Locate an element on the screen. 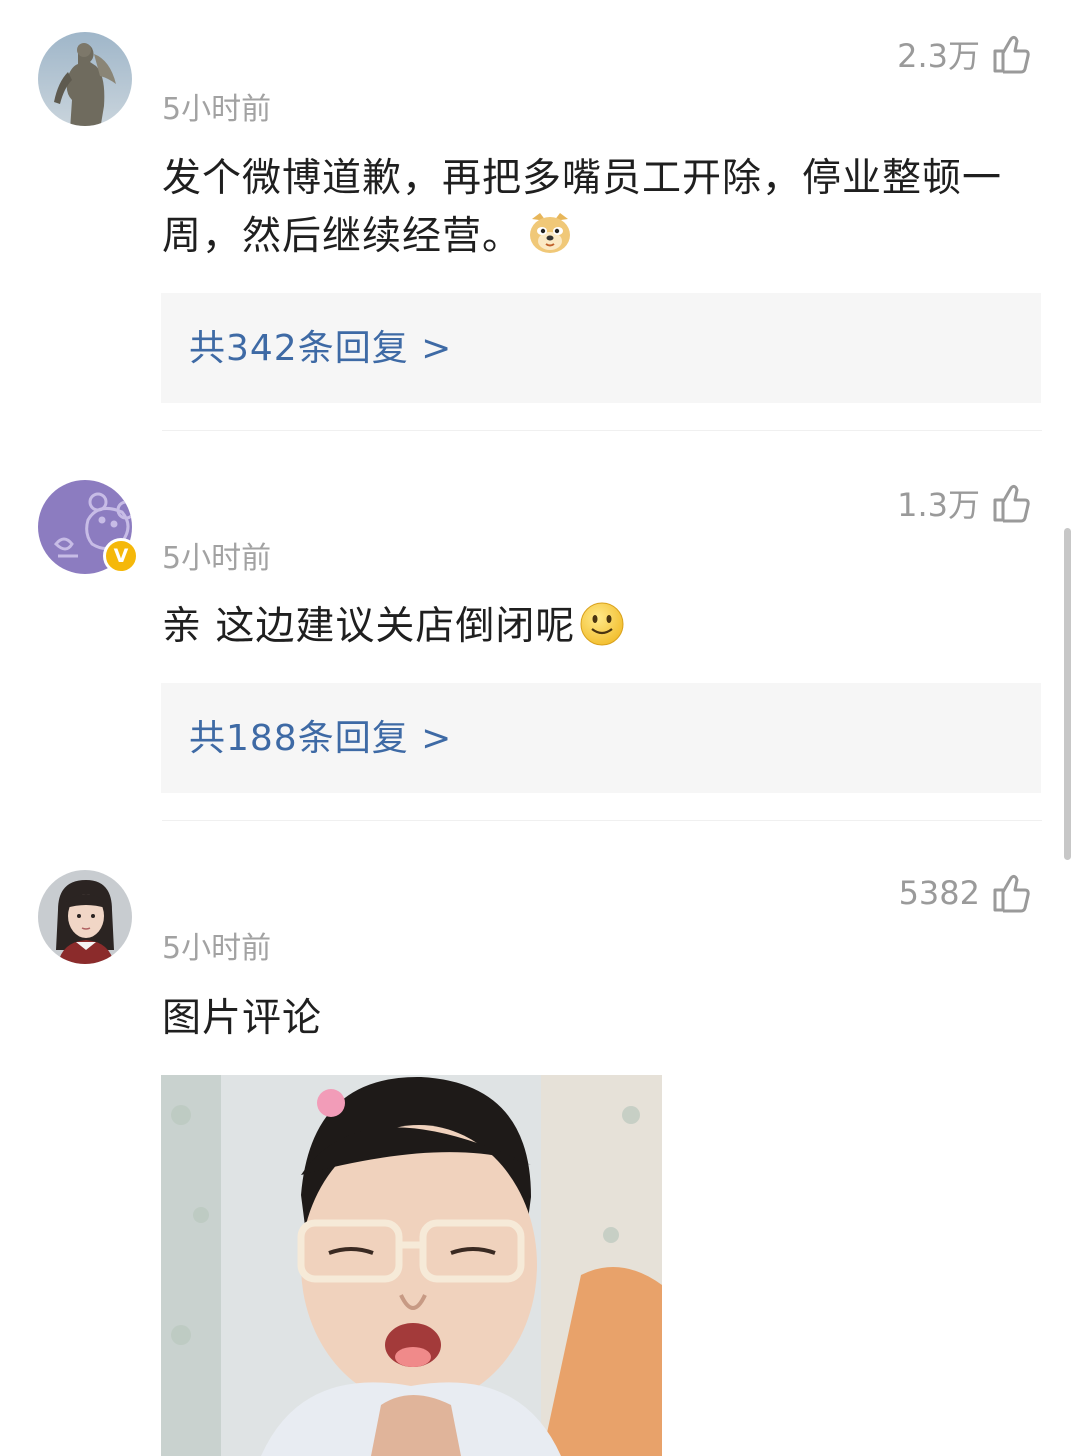 The height and width of the screenshot is (1456, 1080). replies-box: 共342条回复 > is located at coordinates (601, 348).